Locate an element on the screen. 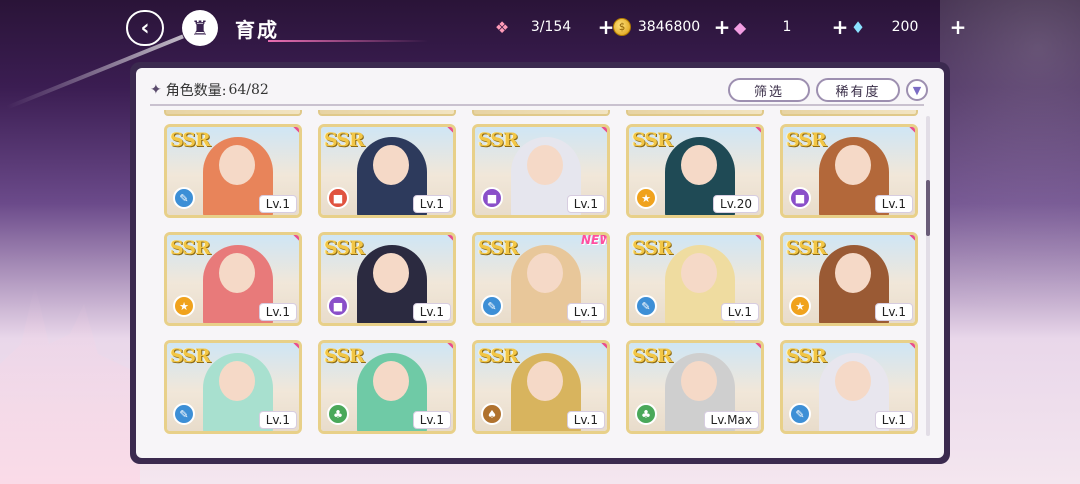  level-label: Lv.20 is located at coordinates (736, 204).